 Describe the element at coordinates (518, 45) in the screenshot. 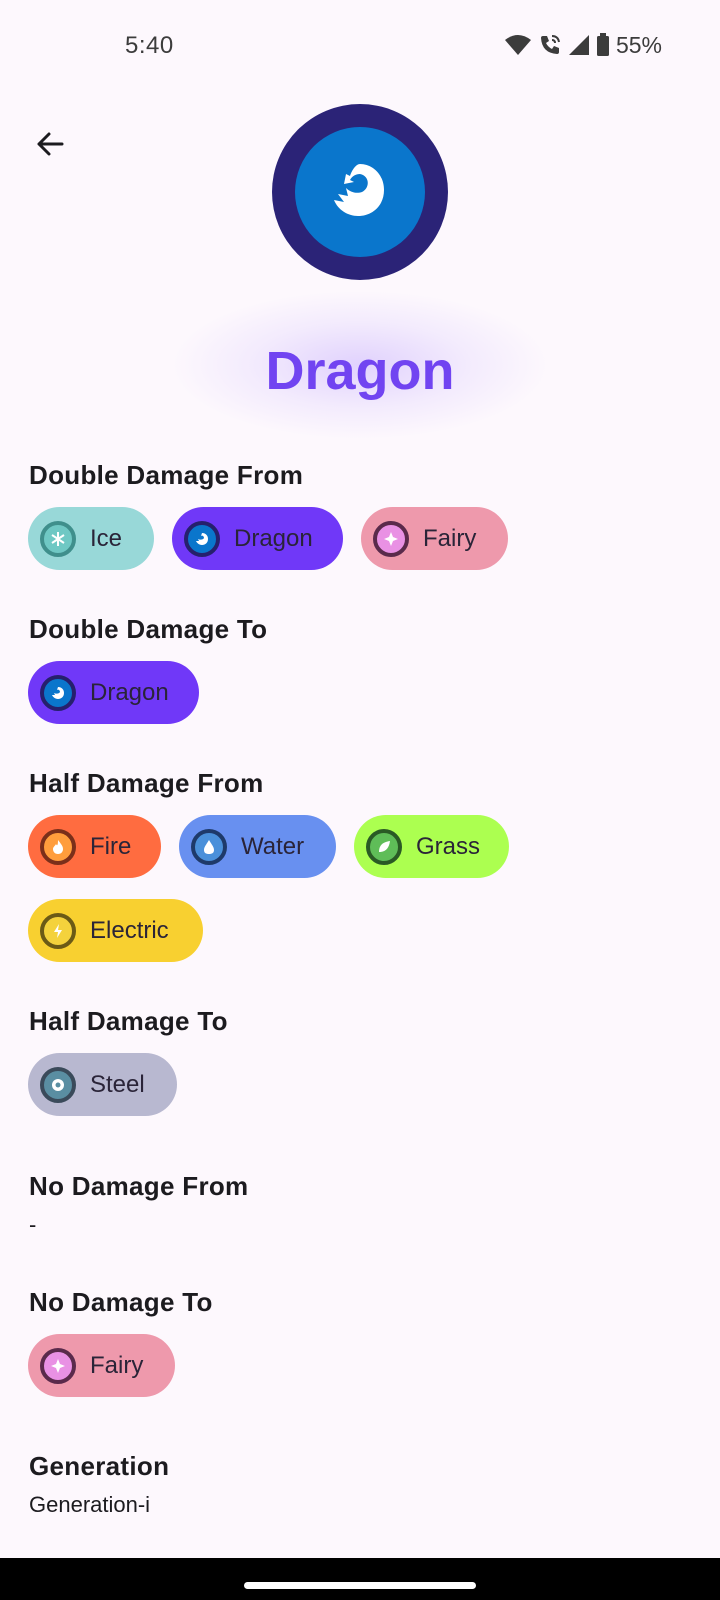

I see `wifi-icon` at that location.